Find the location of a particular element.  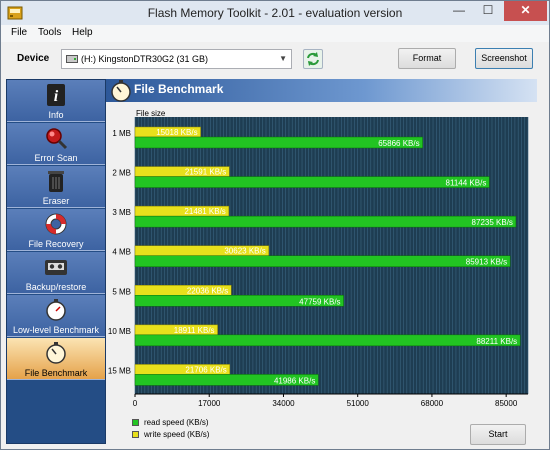

menu-bar: File Tools Help is located at coordinates (275, 33).